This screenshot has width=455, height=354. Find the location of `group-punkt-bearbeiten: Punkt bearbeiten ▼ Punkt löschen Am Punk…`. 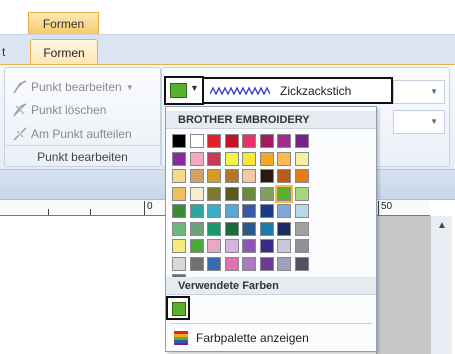

group-punkt-bearbeiten: Punkt bearbeiten ▼ Punkt löschen Am Punk… is located at coordinates (82, 117).